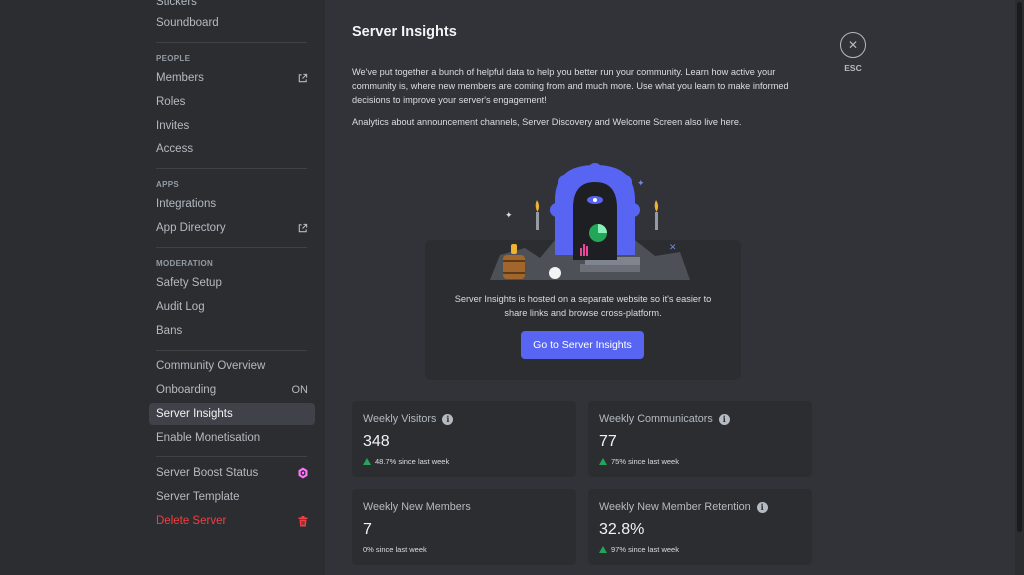 Image resolution: width=1024 pixels, height=575 pixels. What do you see at coordinates (232, 366) in the screenshot?
I see `sidebar-item-community-overview: Community Overview` at bounding box center [232, 366].